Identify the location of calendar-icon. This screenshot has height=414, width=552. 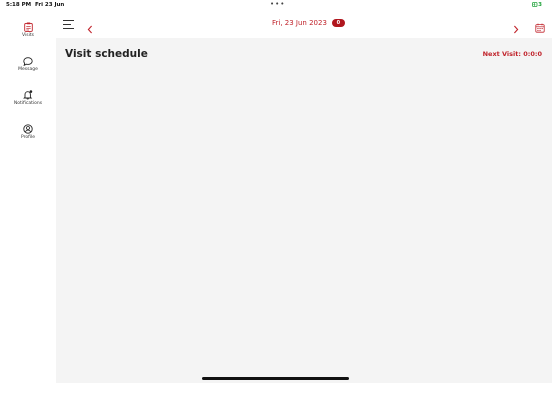
(540, 28).